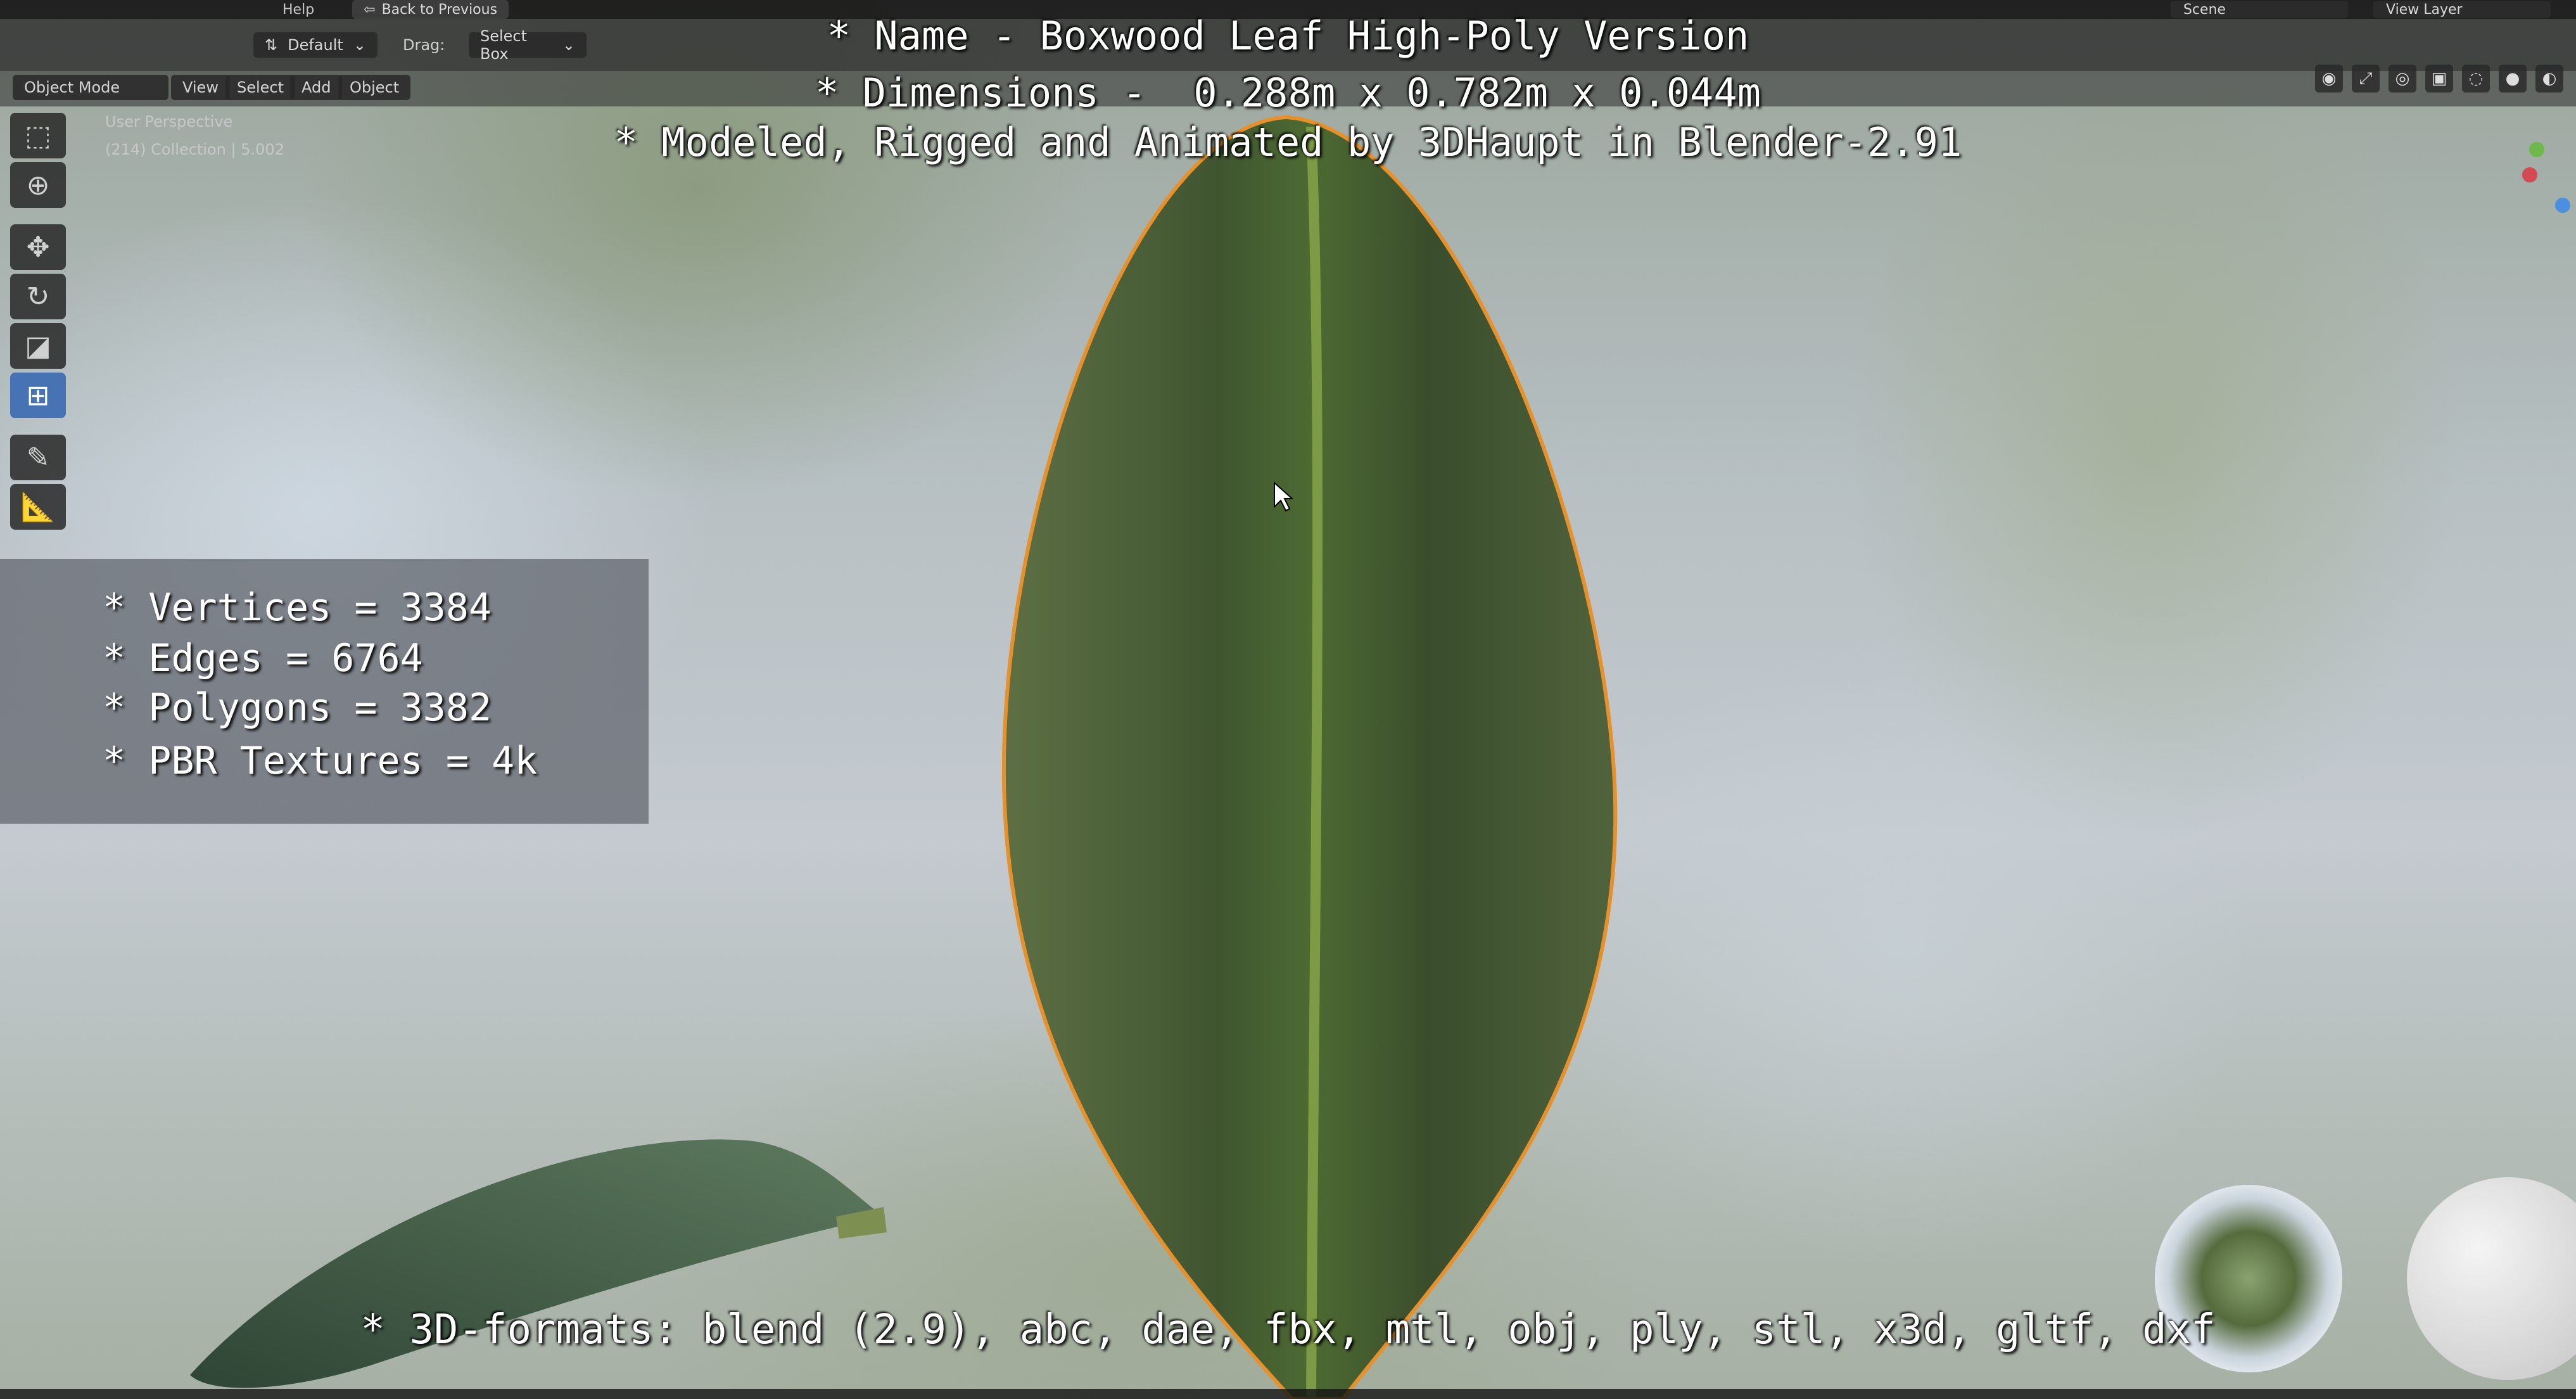 This screenshot has height=1399, width=2576. What do you see at coordinates (38, 507) in the screenshot?
I see `measure-icon: 📐` at bounding box center [38, 507].